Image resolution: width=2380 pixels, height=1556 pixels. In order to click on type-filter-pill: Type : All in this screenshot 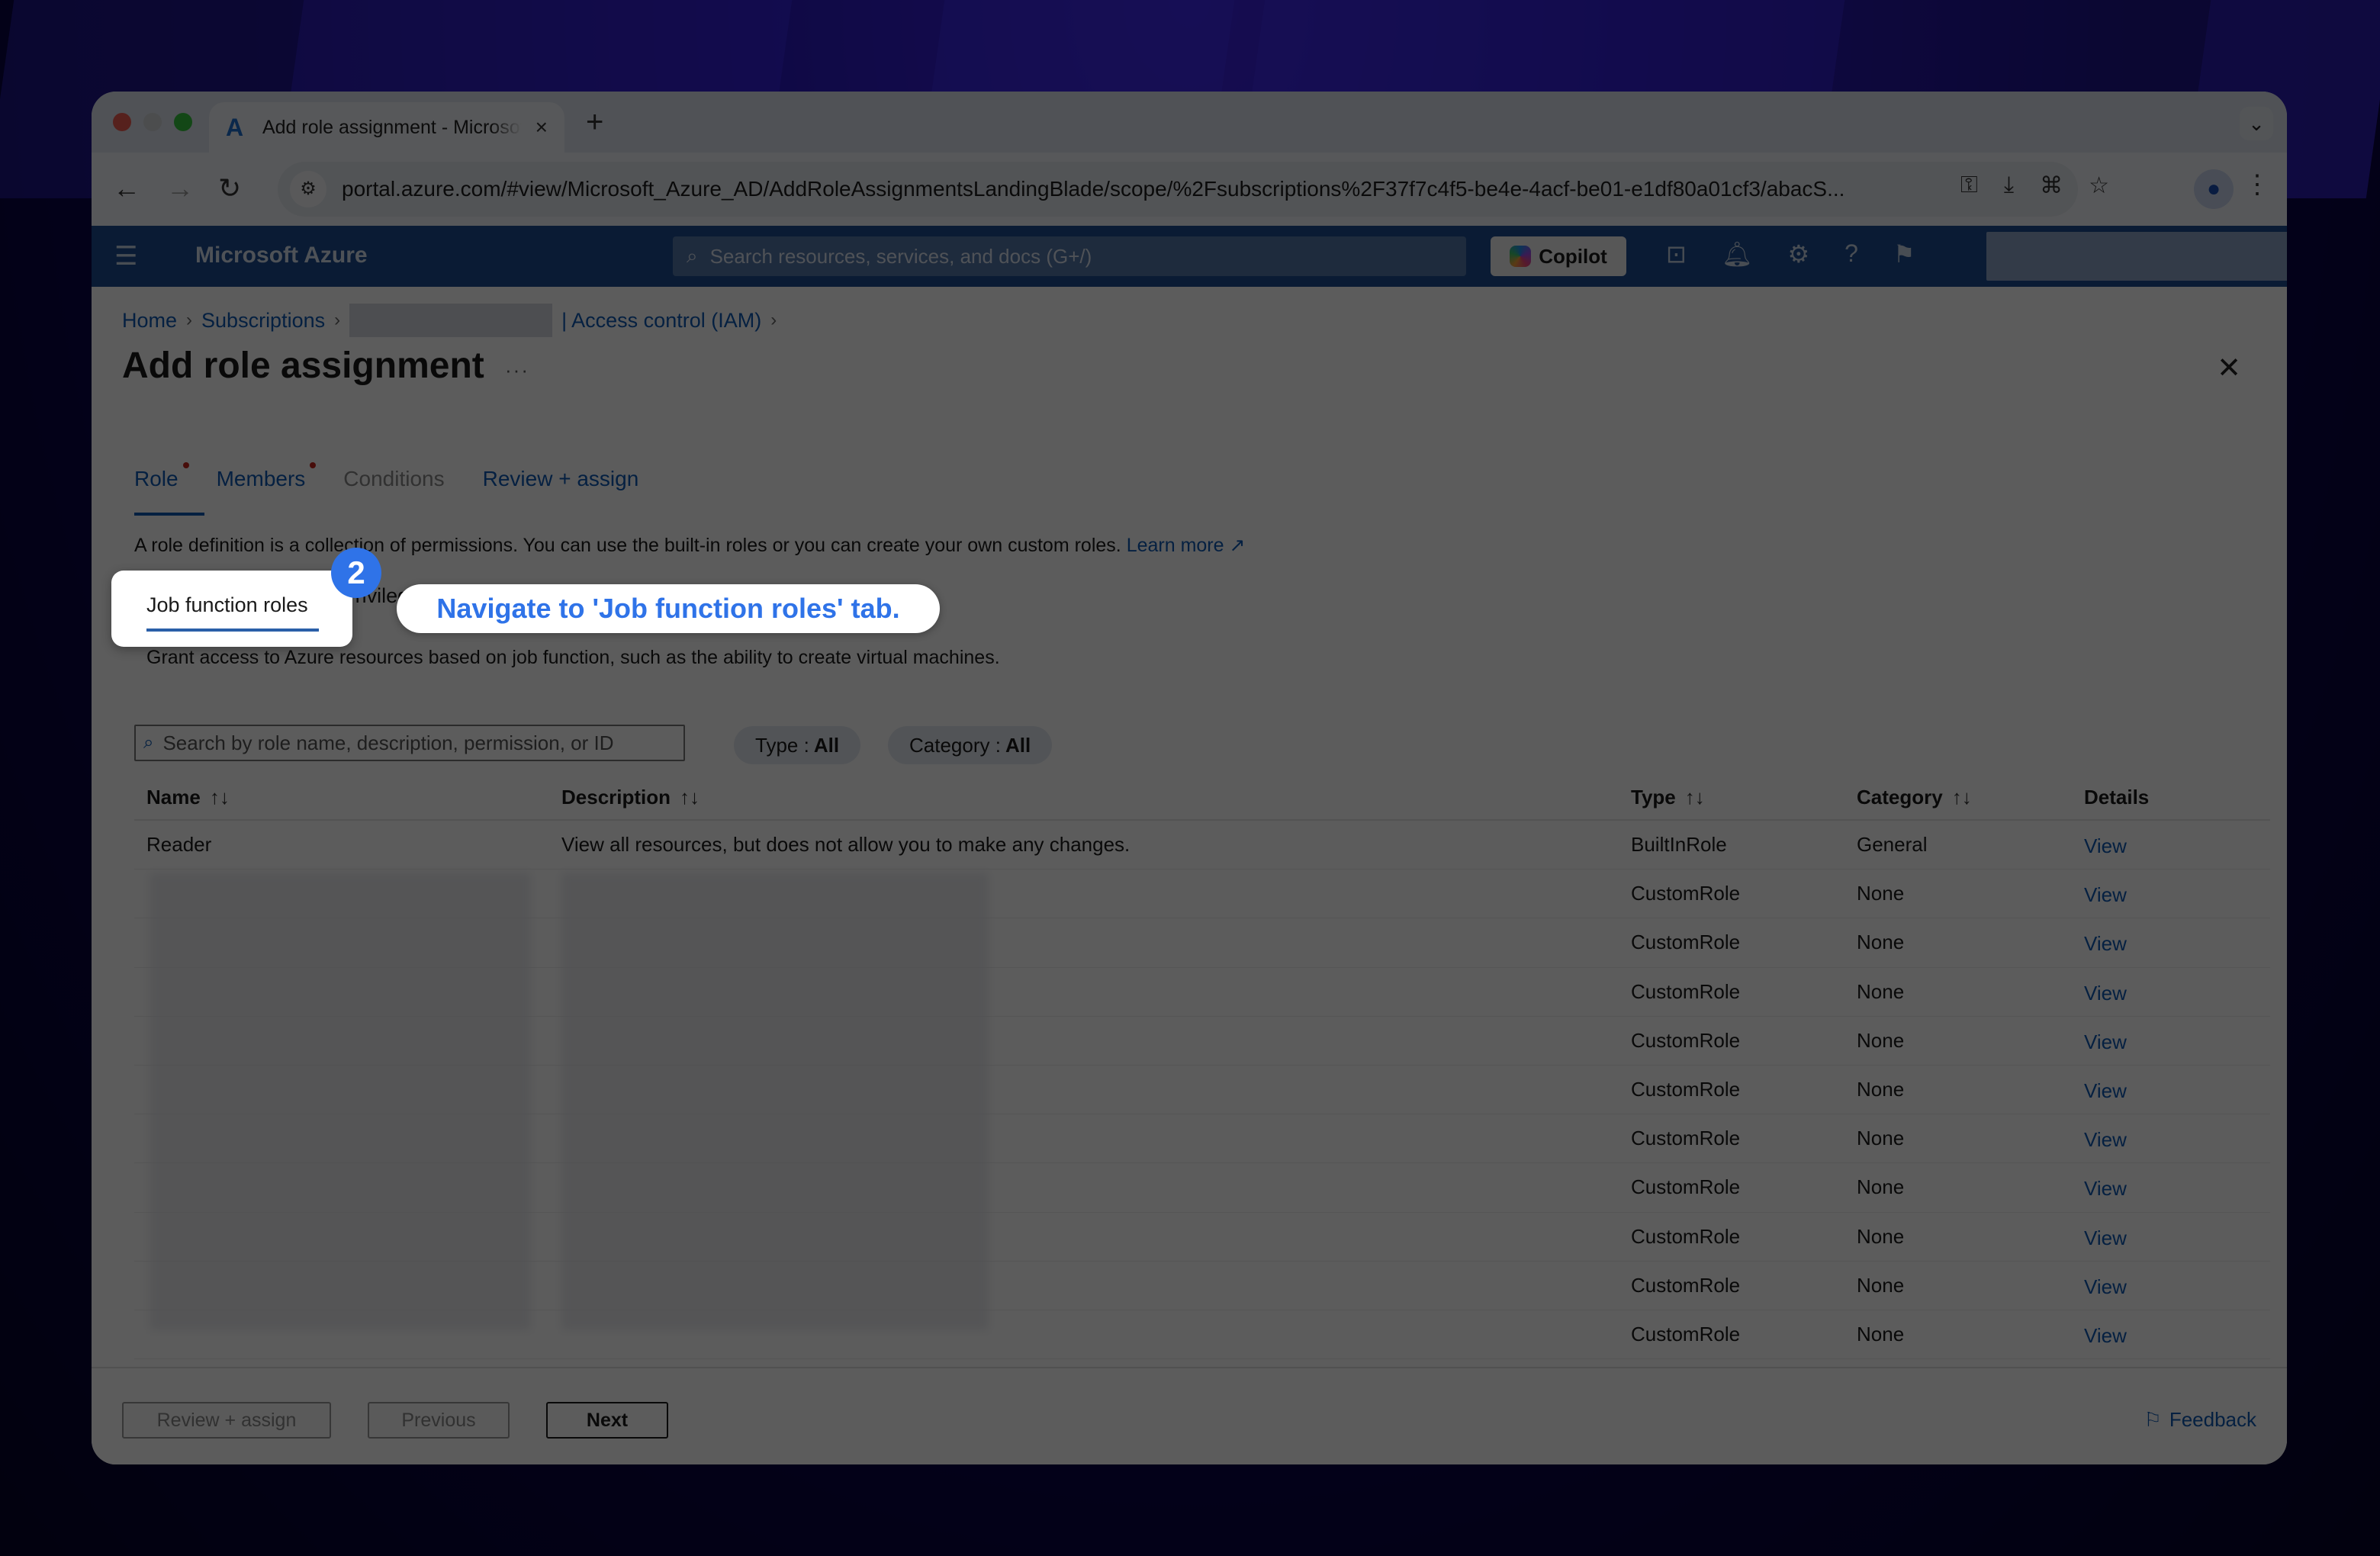, I will do `click(797, 745)`.